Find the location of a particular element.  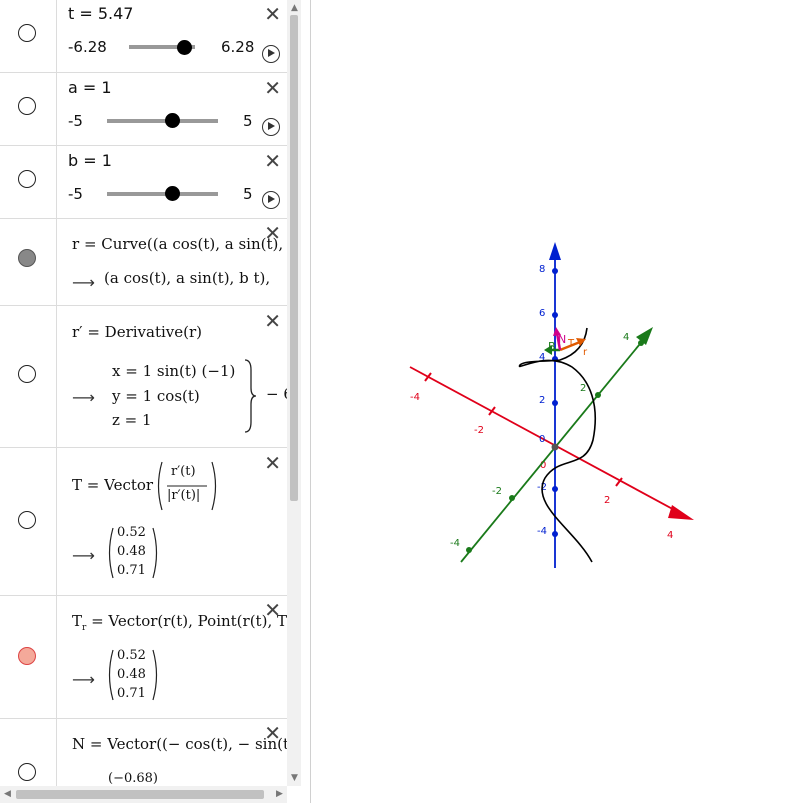

normal-definition: N = Vector((− cos(t), − sin(t) is located at coordinates (179, 744).